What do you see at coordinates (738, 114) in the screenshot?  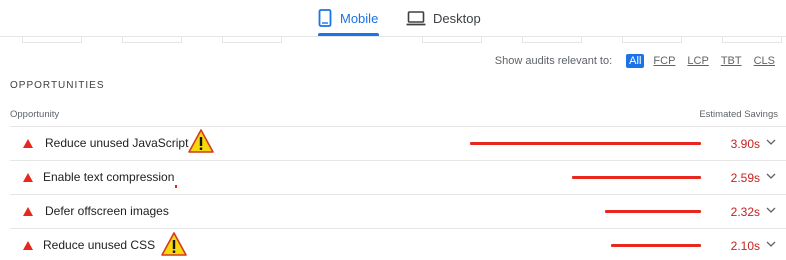 I see `column-header-savings: Estimated Savings` at bounding box center [738, 114].